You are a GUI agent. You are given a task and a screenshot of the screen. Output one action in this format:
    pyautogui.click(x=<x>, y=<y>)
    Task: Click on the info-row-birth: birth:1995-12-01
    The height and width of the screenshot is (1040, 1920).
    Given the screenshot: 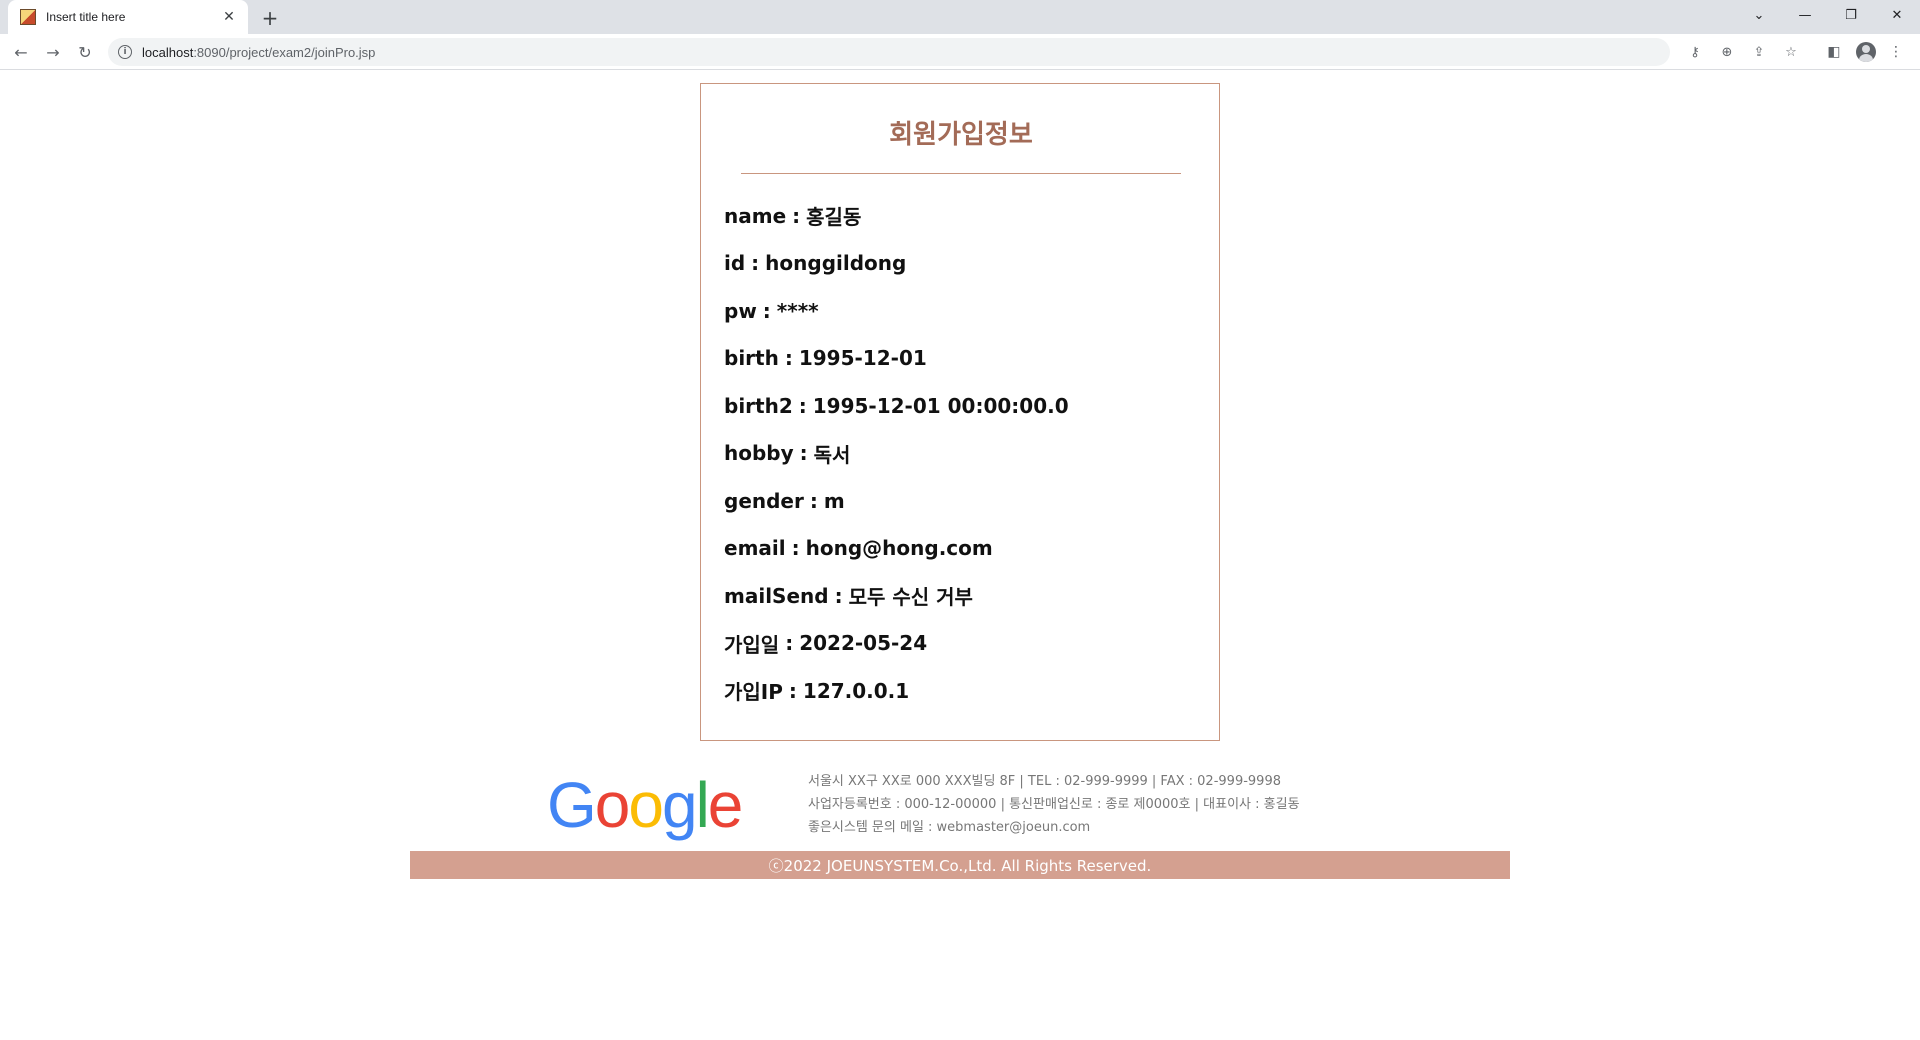 What is the action you would take?
    pyautogui.click(x=825, y=358)
    